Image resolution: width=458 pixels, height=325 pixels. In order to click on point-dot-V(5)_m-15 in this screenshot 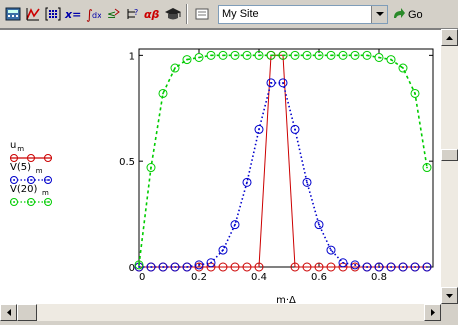, I will do `click(319, 224)`.